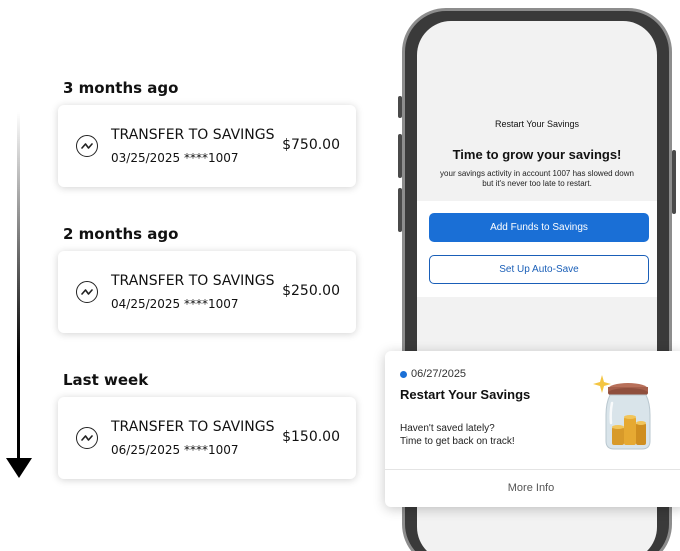  Describe the element at coordinates (539, 227) in the screenshot. I see `add-funds-button: Add Funds to Savings` at that location.